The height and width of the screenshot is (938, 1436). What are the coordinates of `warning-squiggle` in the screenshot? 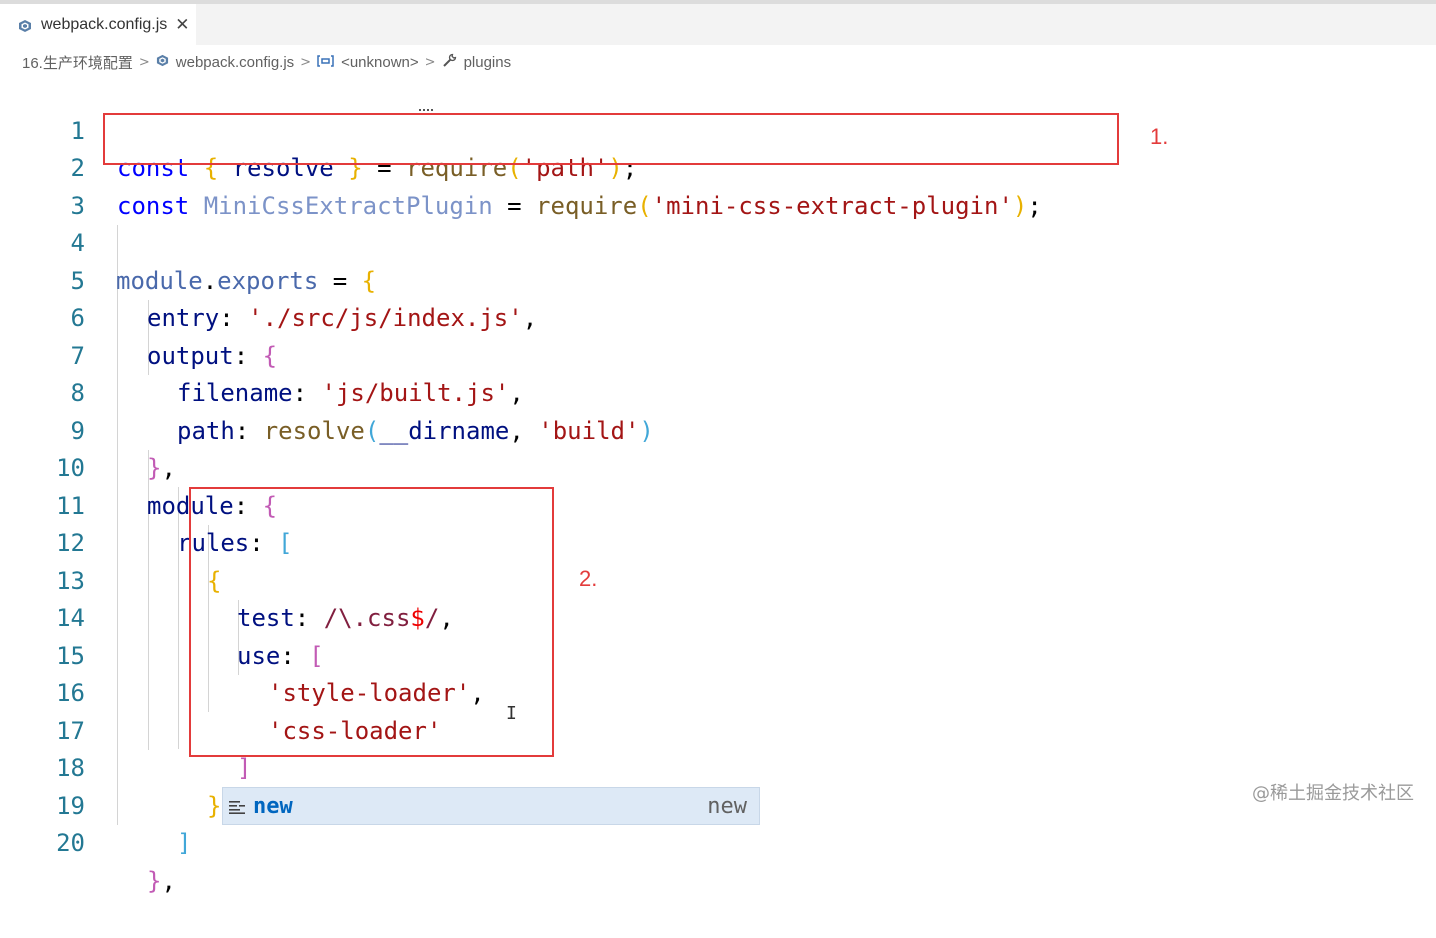 It's located at (426, 108).